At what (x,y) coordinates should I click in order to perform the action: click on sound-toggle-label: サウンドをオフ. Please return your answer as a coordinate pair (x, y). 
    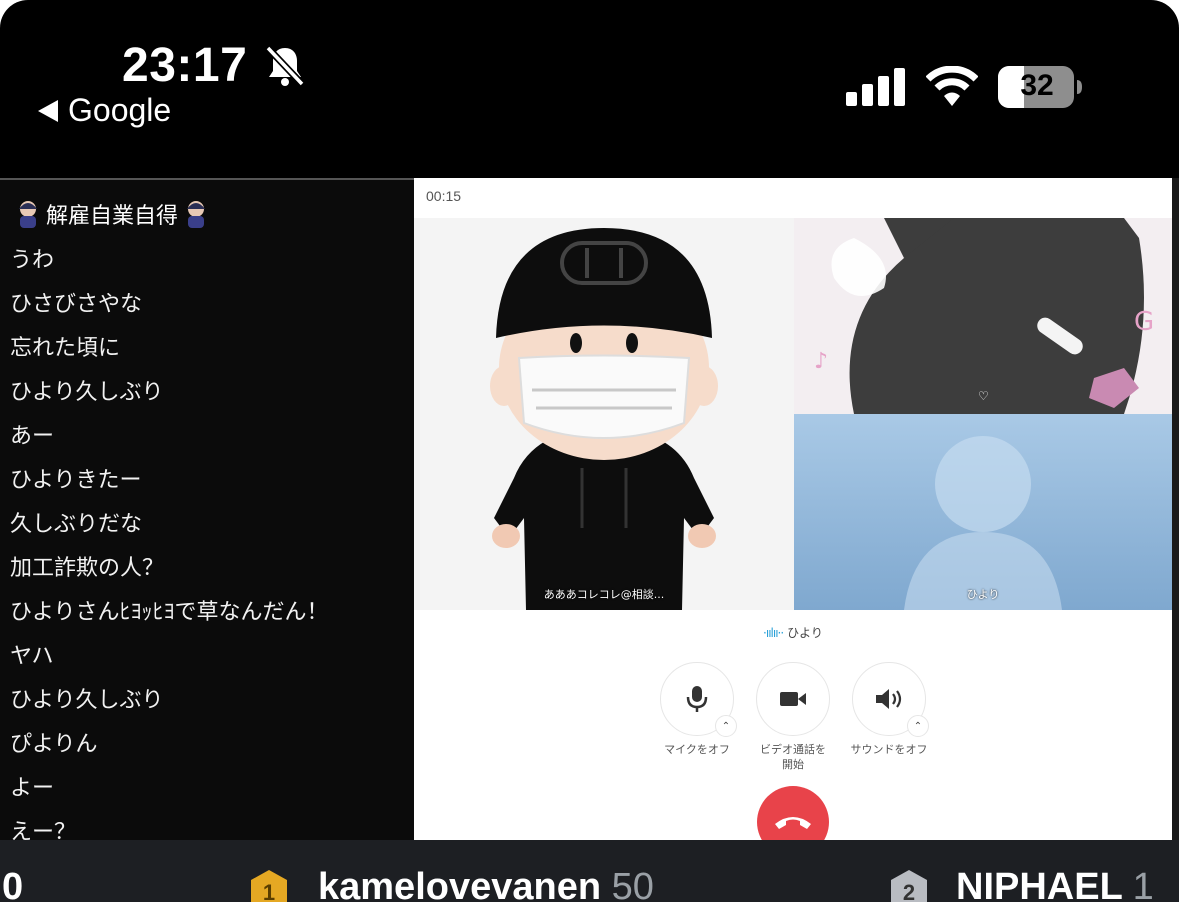
    Looking at the image, I should click on (889, 749).